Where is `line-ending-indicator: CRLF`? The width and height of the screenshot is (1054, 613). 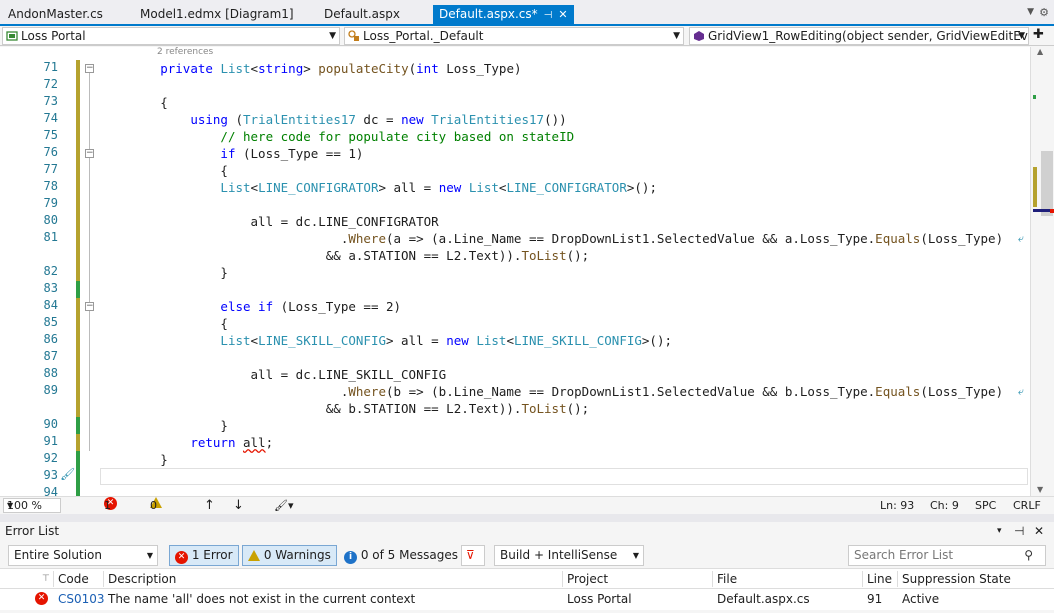 line-ending-indicator: CRLF is located at coordinates (1027, 505).